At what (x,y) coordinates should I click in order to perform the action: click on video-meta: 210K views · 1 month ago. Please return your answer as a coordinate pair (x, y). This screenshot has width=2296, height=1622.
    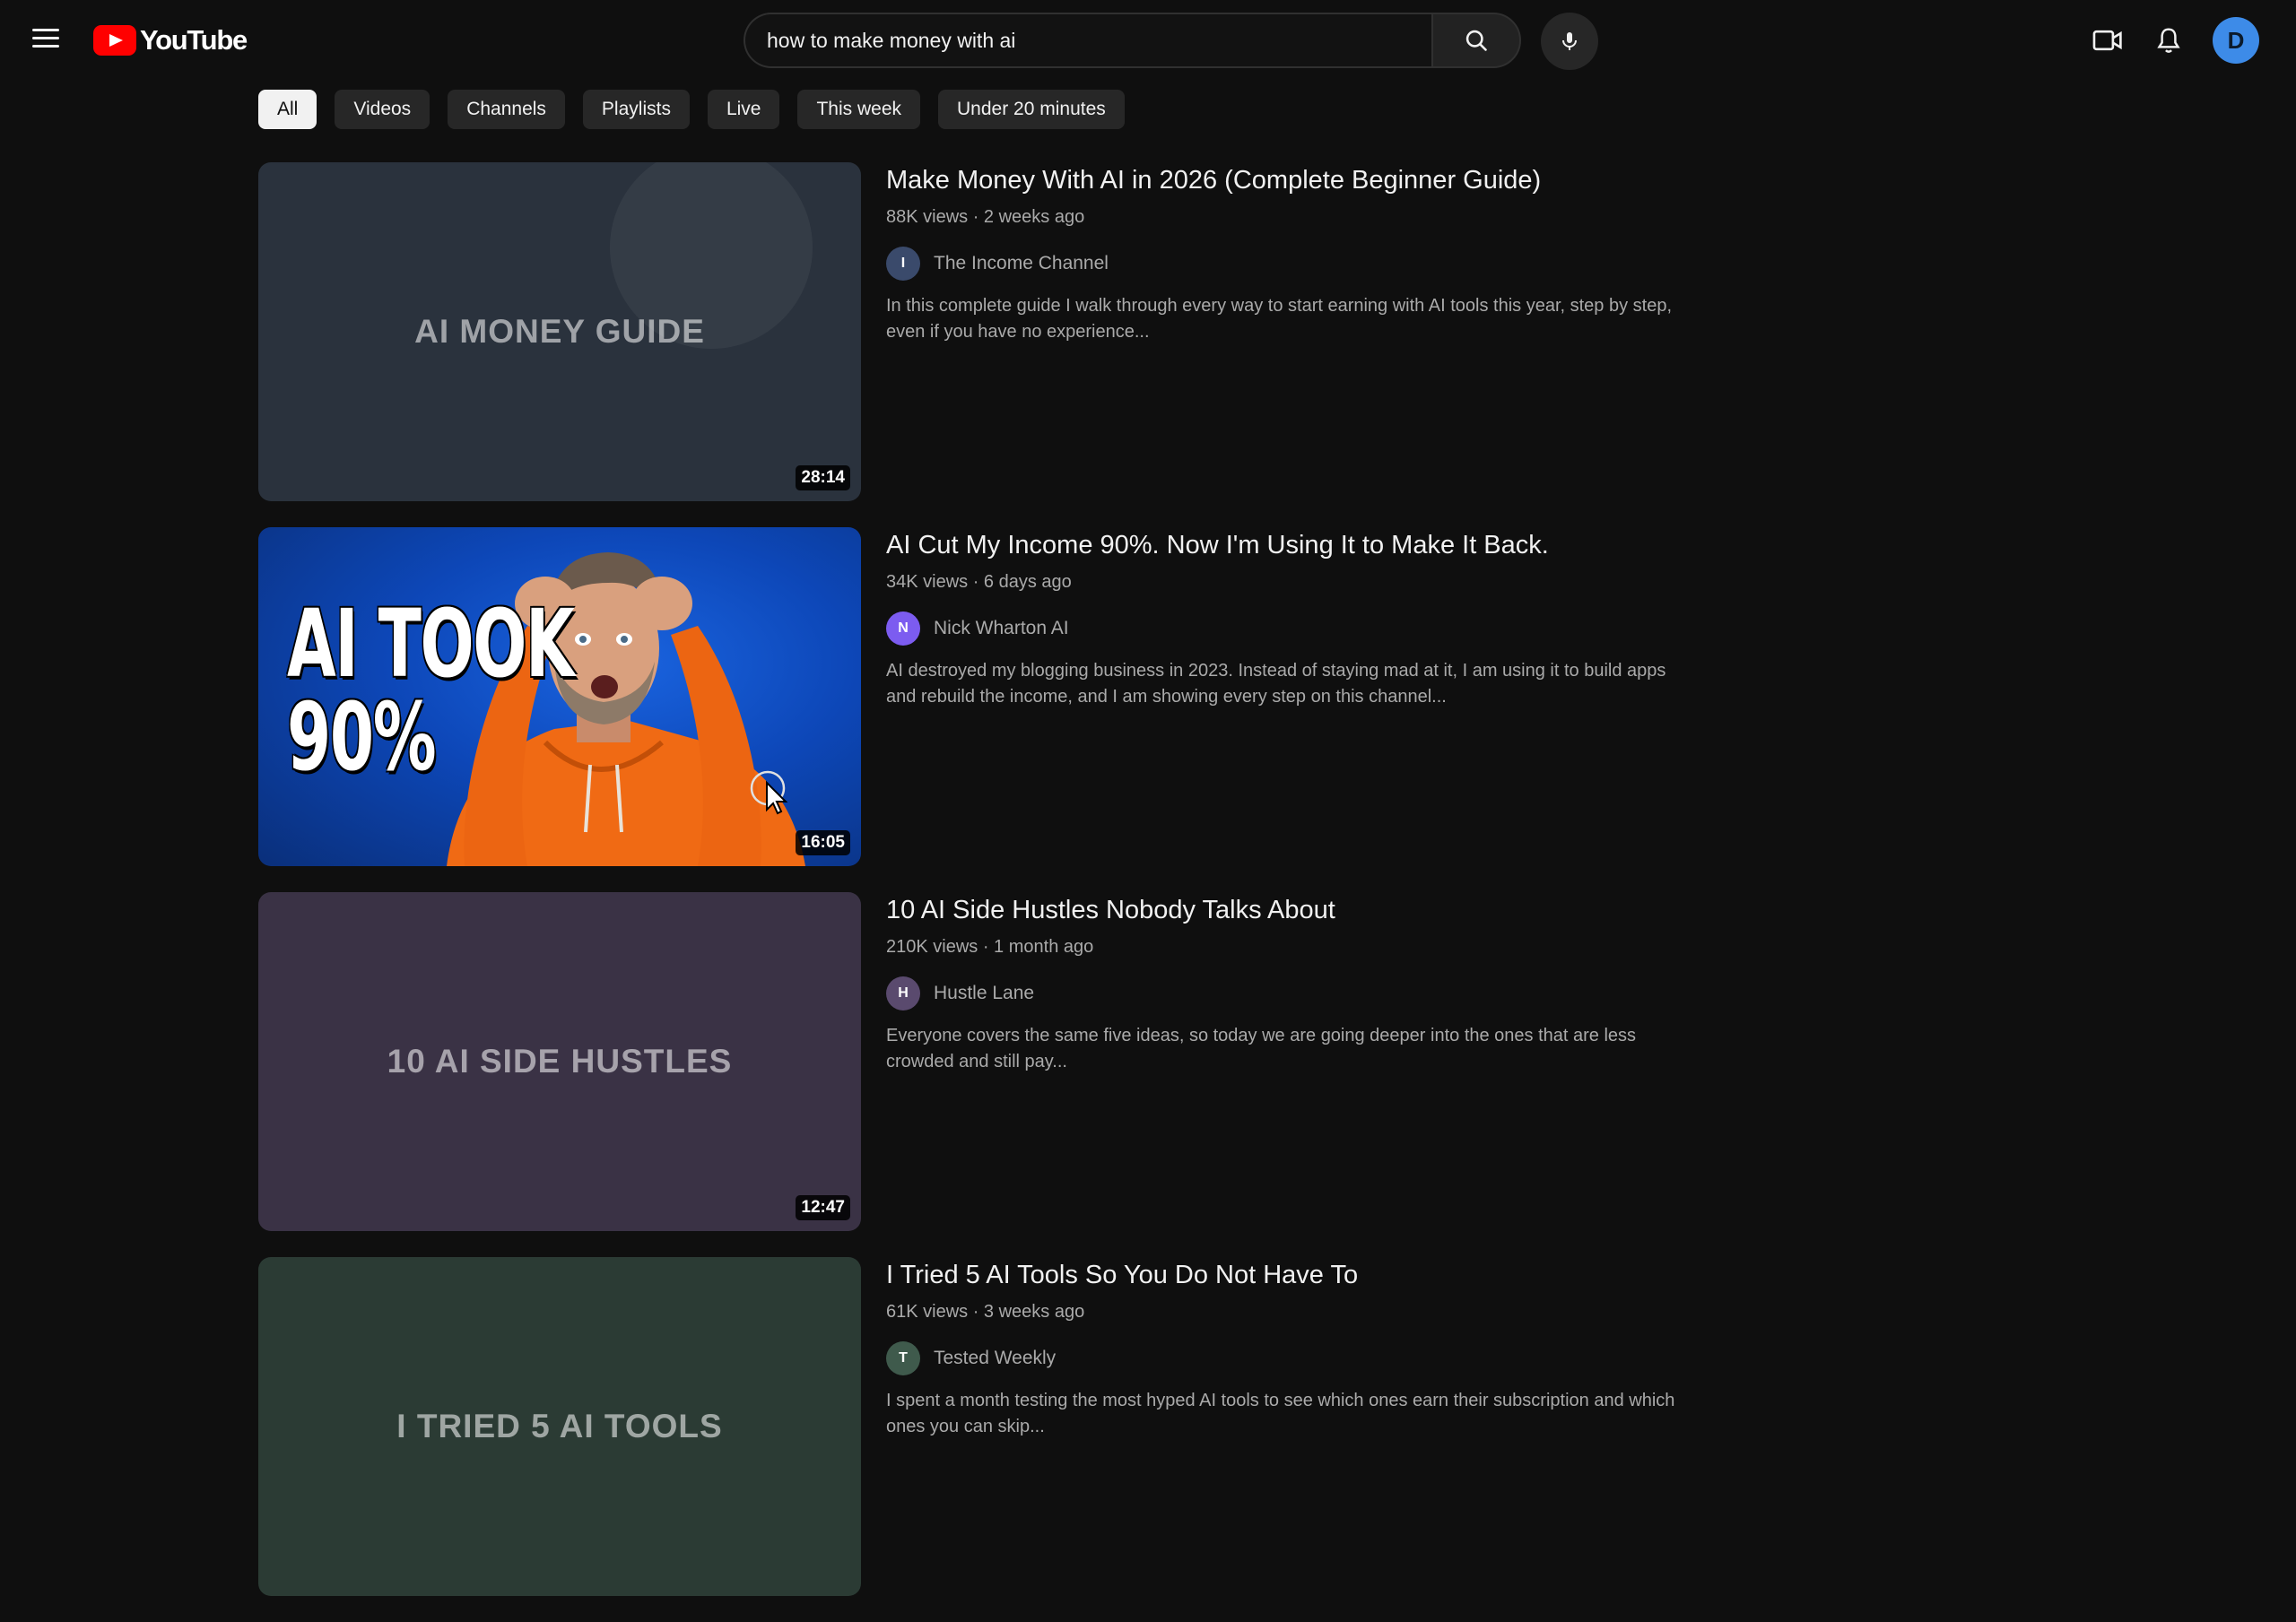
    Looking at the image, I should click on (990, 947).